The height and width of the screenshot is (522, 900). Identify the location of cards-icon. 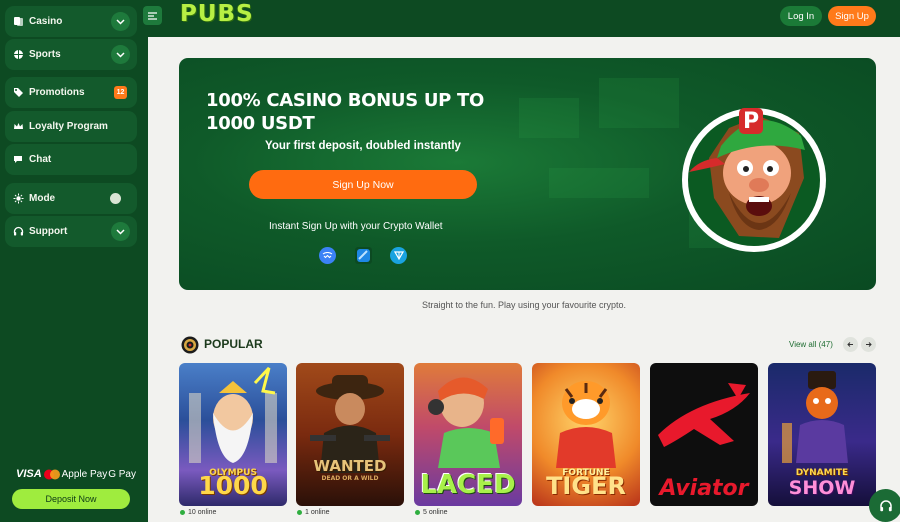
(18, 21).